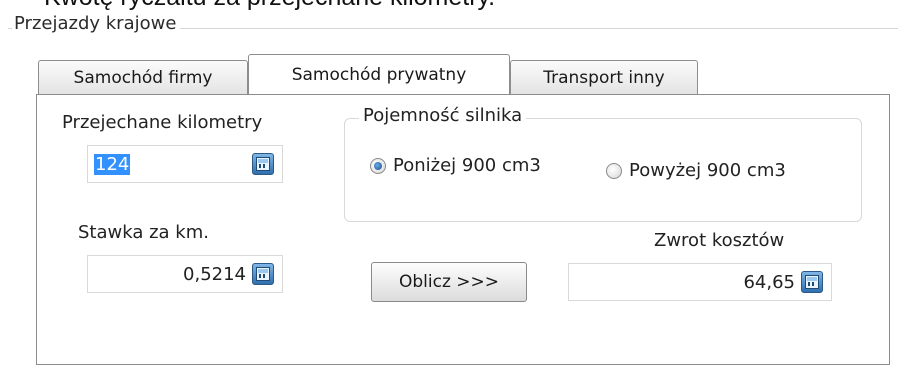 This screenshot has height=374, width=912. Describe the element at coordinates (162, 122) in the screenshot. I see `km-label: Przejechane kilometry` at that location.